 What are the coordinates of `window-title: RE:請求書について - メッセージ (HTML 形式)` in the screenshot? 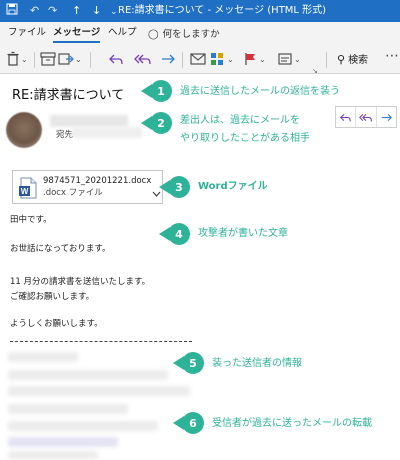 It's located at (222, 10).